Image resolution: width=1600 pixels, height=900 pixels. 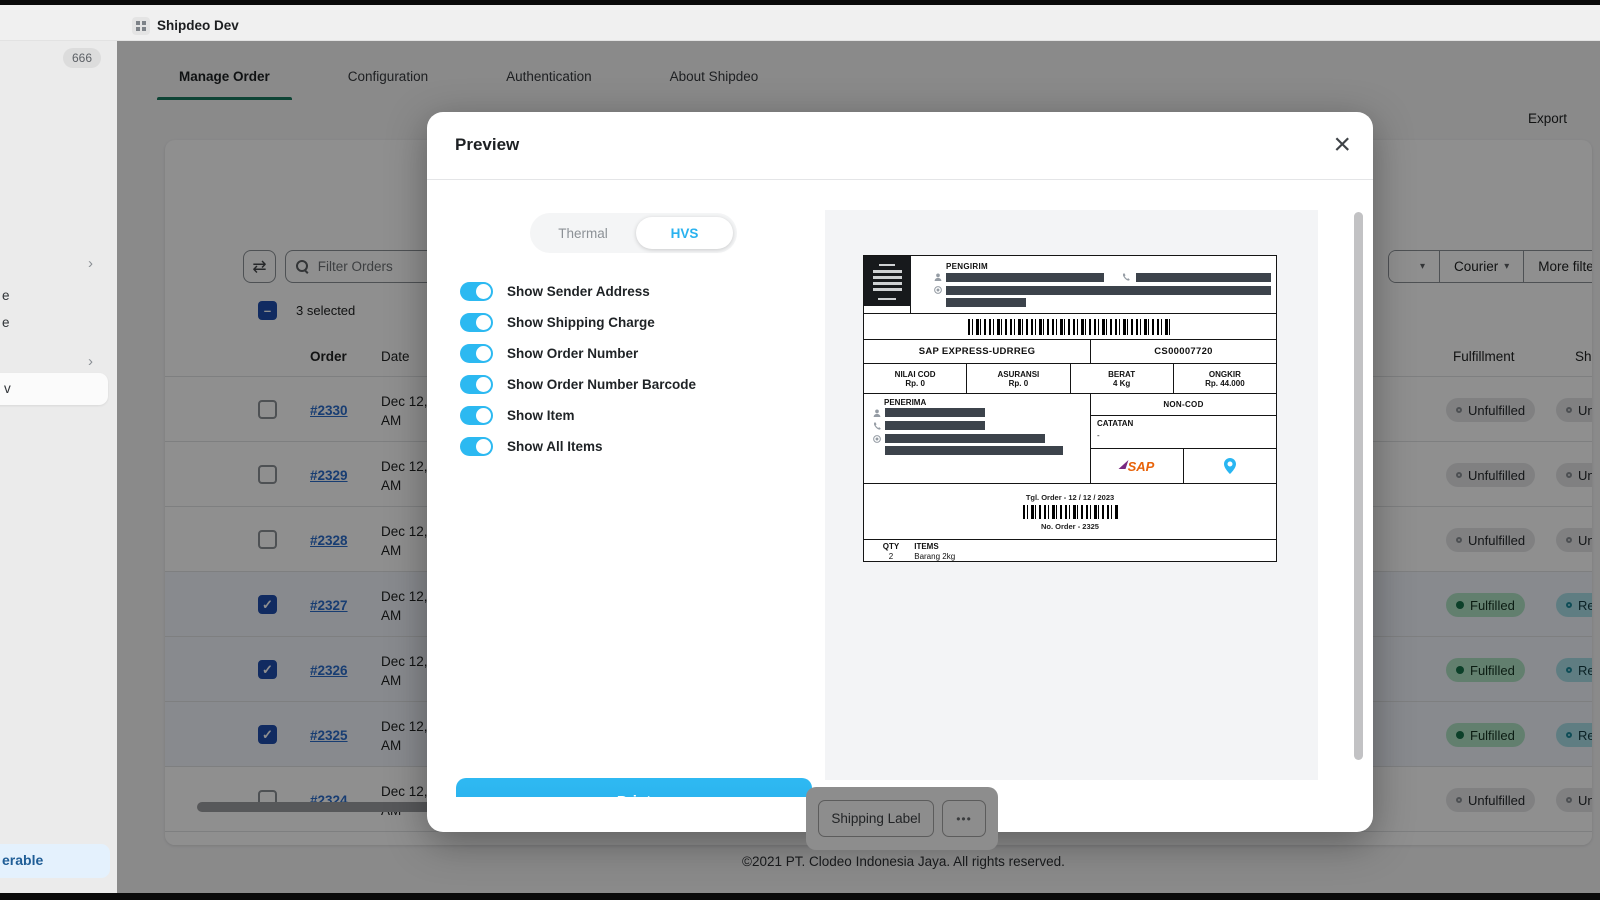 I want to click on cost-cell: ONGKIR Rp. 44.000, so click(x=1225, y=378).